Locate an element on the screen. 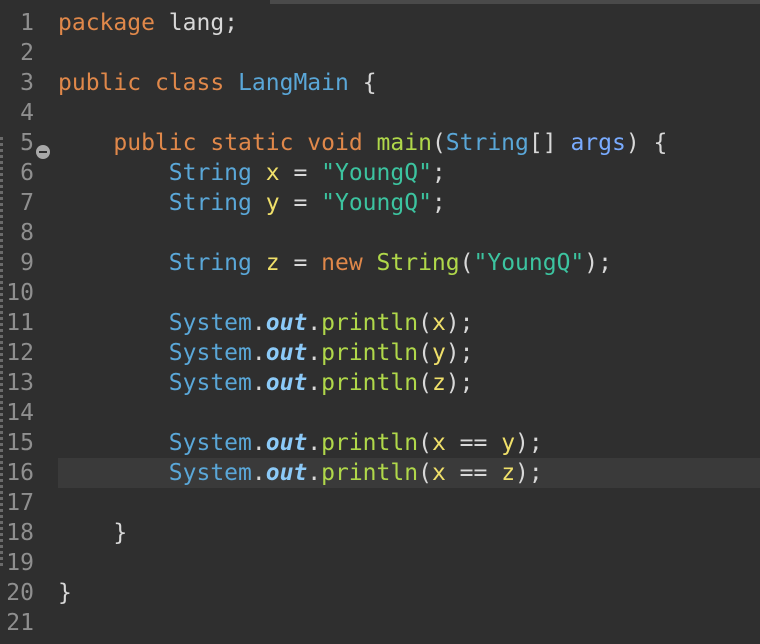 The width and height of the screenshot is (760, 644). collapse-minus-icon is located at coordinates (43, 152).